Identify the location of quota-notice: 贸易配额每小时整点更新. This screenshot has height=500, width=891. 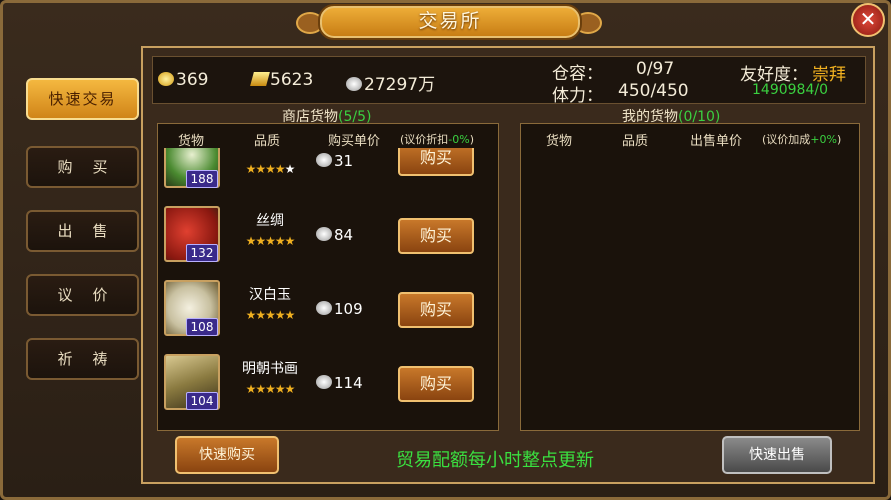
(495, 460).